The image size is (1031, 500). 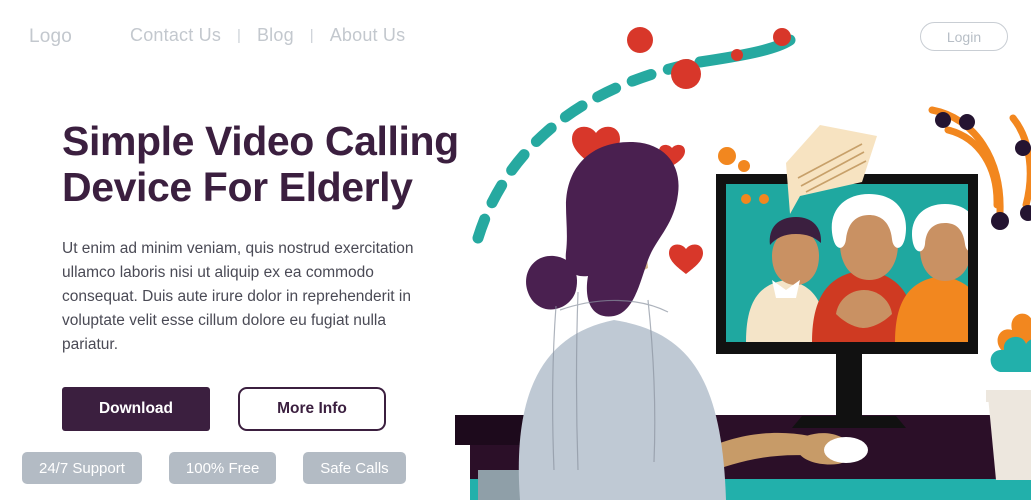 I want to click on computer-mouse, so click(x=846, y=450).